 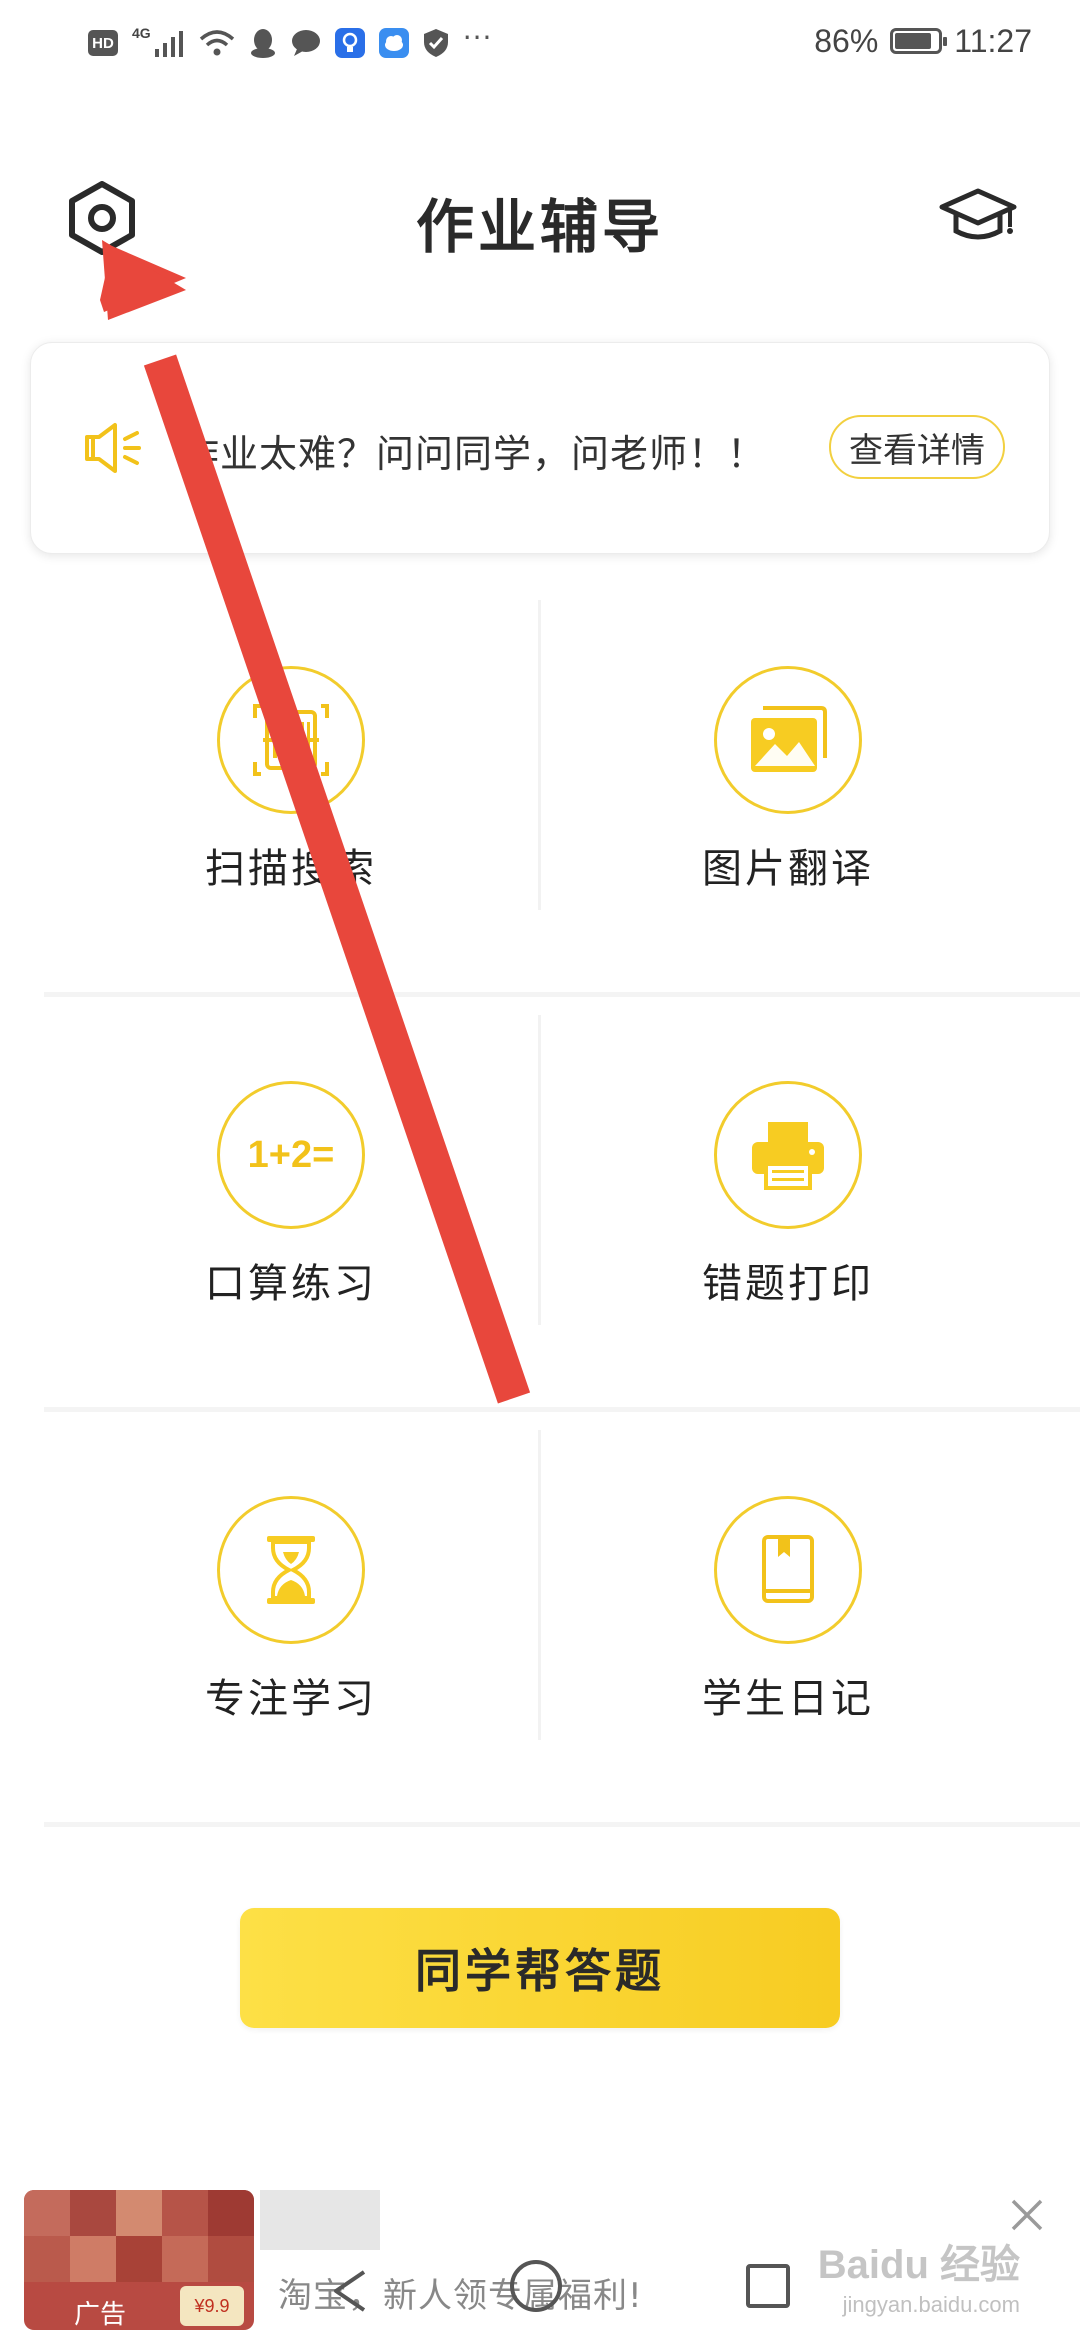 I want to click on signal-icon, so click(x=169, y=43).